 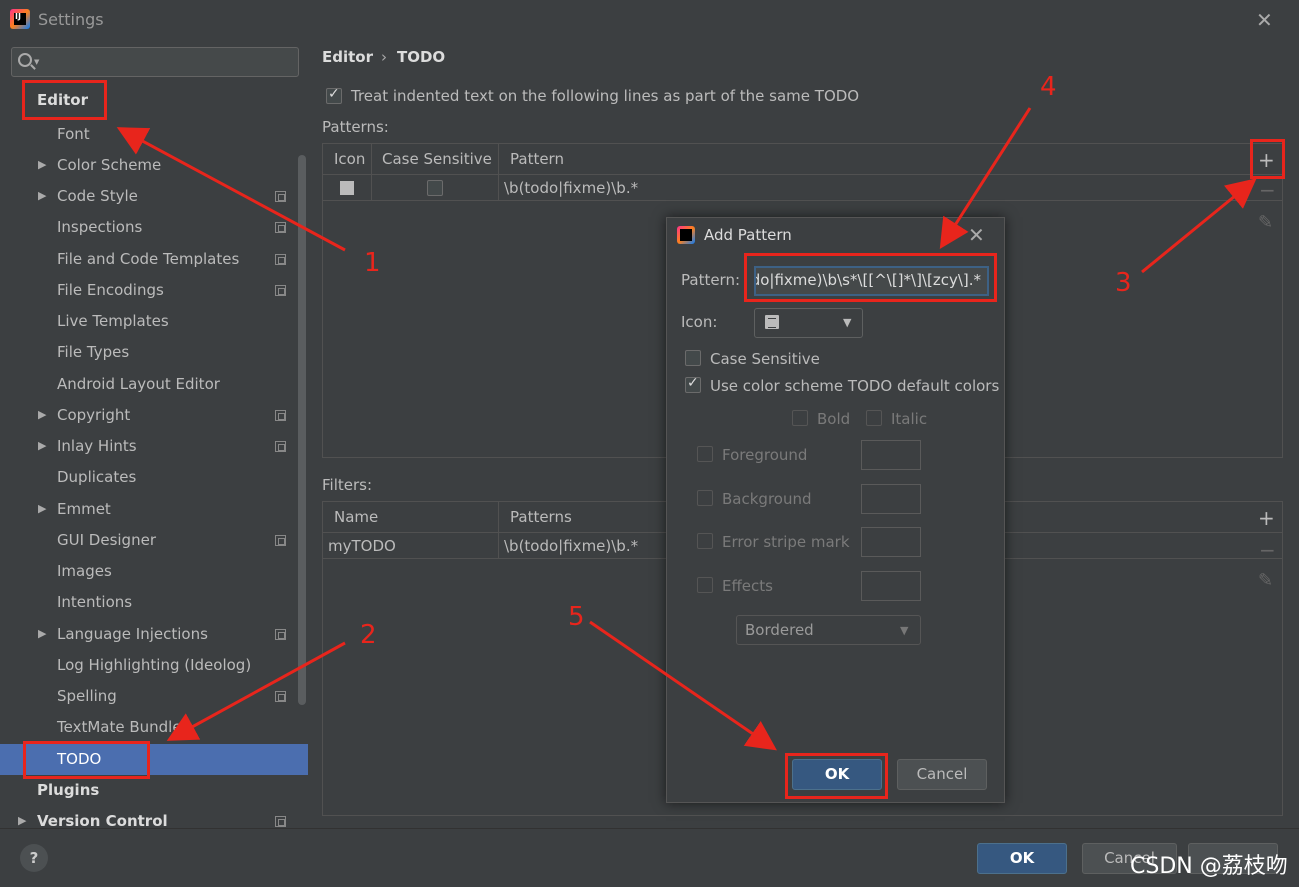 What do you see at coordinates (302, 430) in the screenshot?
I see `sidebar-scrollbar` at bounding box center [302, 430].